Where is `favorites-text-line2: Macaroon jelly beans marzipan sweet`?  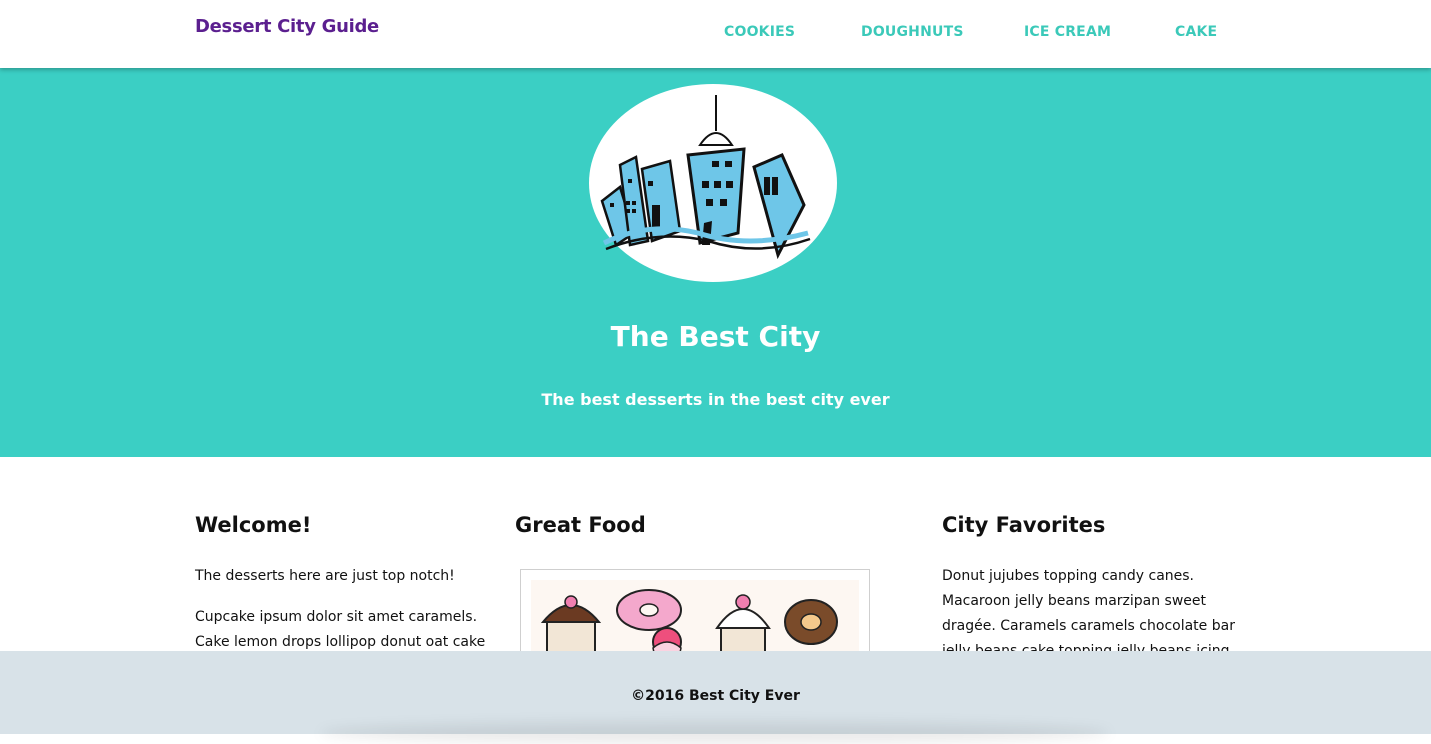
favorites-text-line2: Macaroon jelly beans marzipan sweet is located at coordinates (1074, 601).